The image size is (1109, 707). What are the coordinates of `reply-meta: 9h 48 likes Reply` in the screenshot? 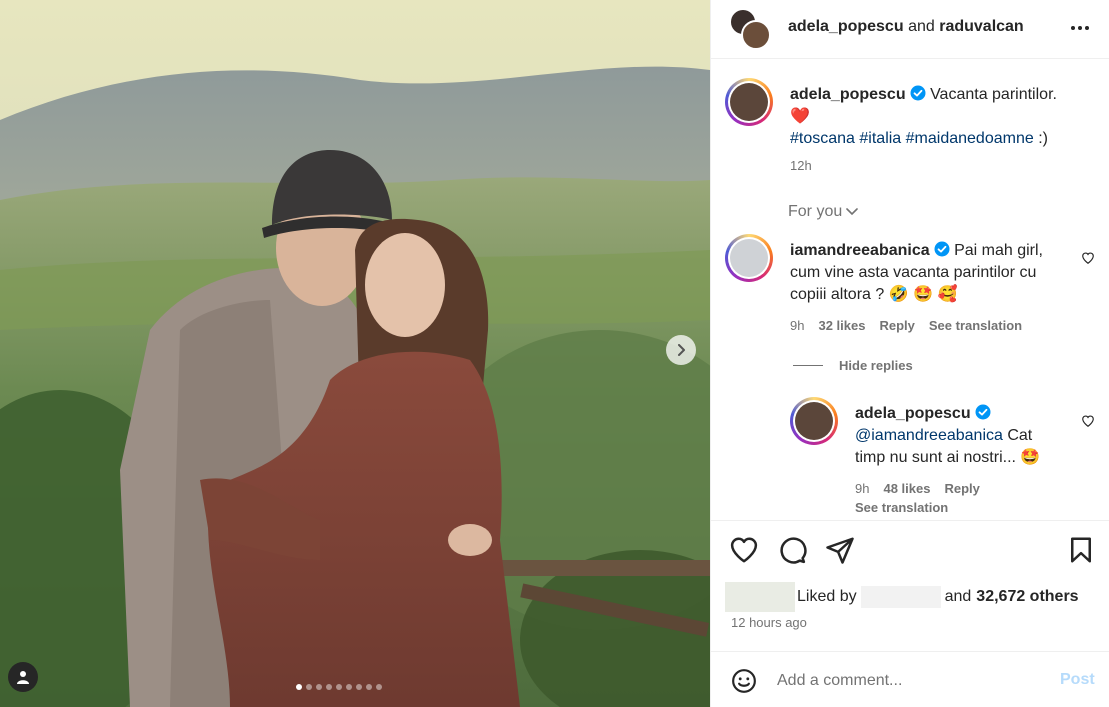 It's located at (960, 488).